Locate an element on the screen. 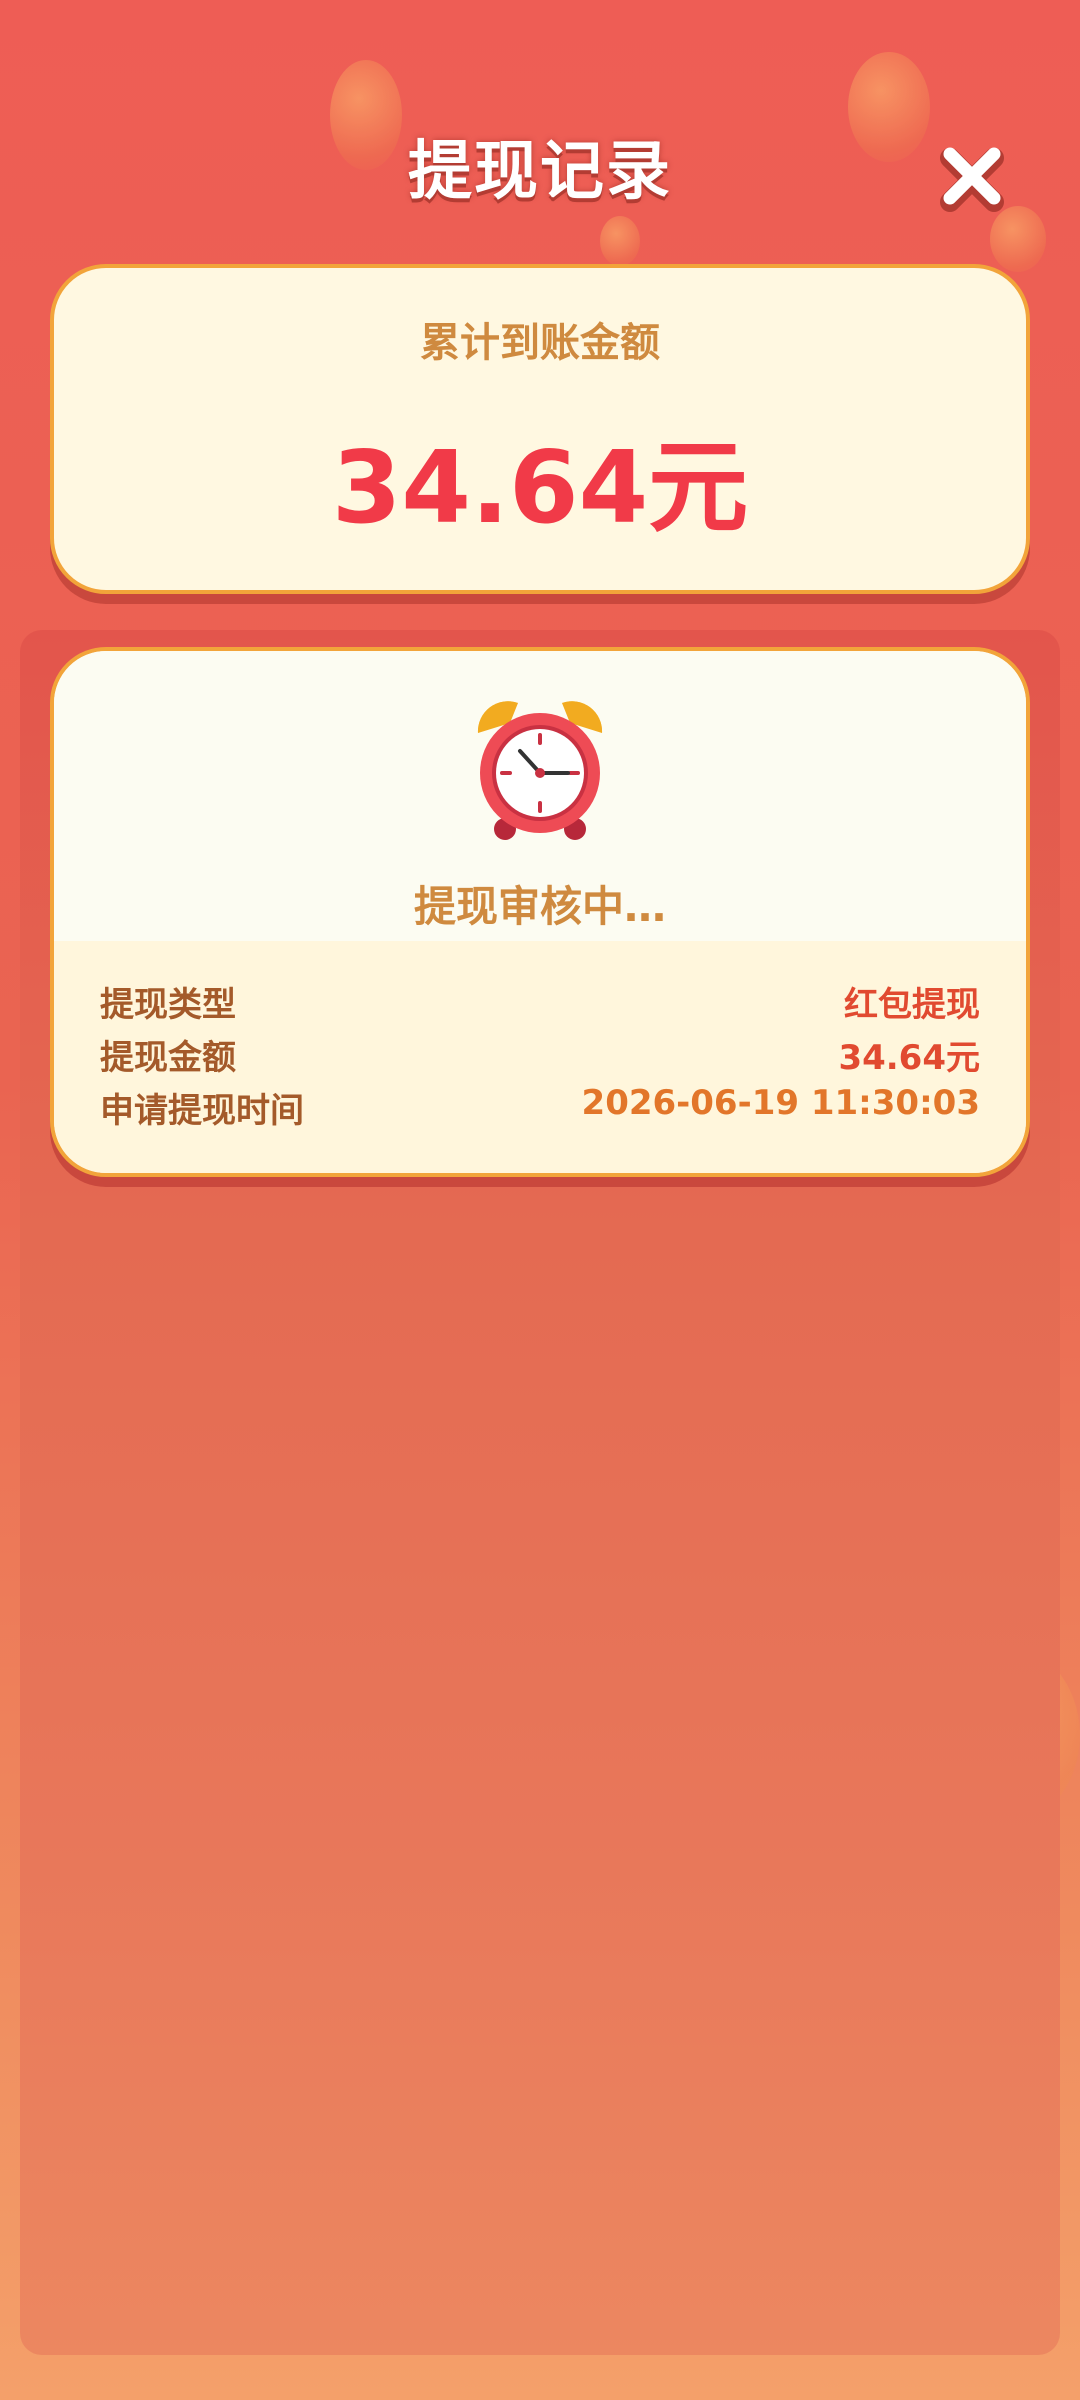 The height and width of the screenshot is (2400, 1080). detail-key: 提现类型 is located at coordinates (168, 1005).